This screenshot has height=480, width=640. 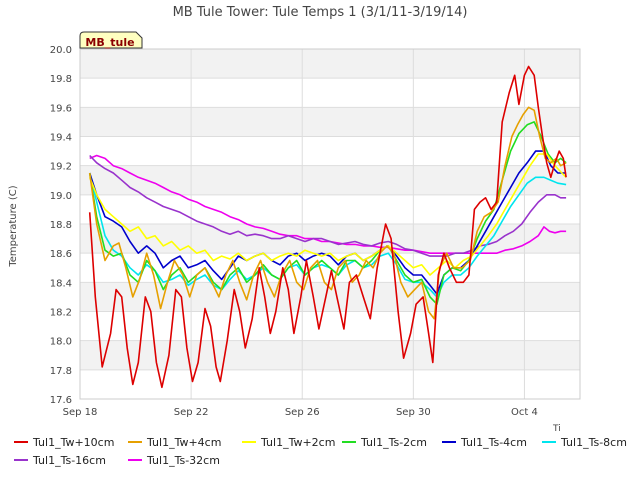 What do you see at coordinates (61, 283) in the screenshot?
I see `y-tick-label: 18.4` at bounding box center [61, 283].